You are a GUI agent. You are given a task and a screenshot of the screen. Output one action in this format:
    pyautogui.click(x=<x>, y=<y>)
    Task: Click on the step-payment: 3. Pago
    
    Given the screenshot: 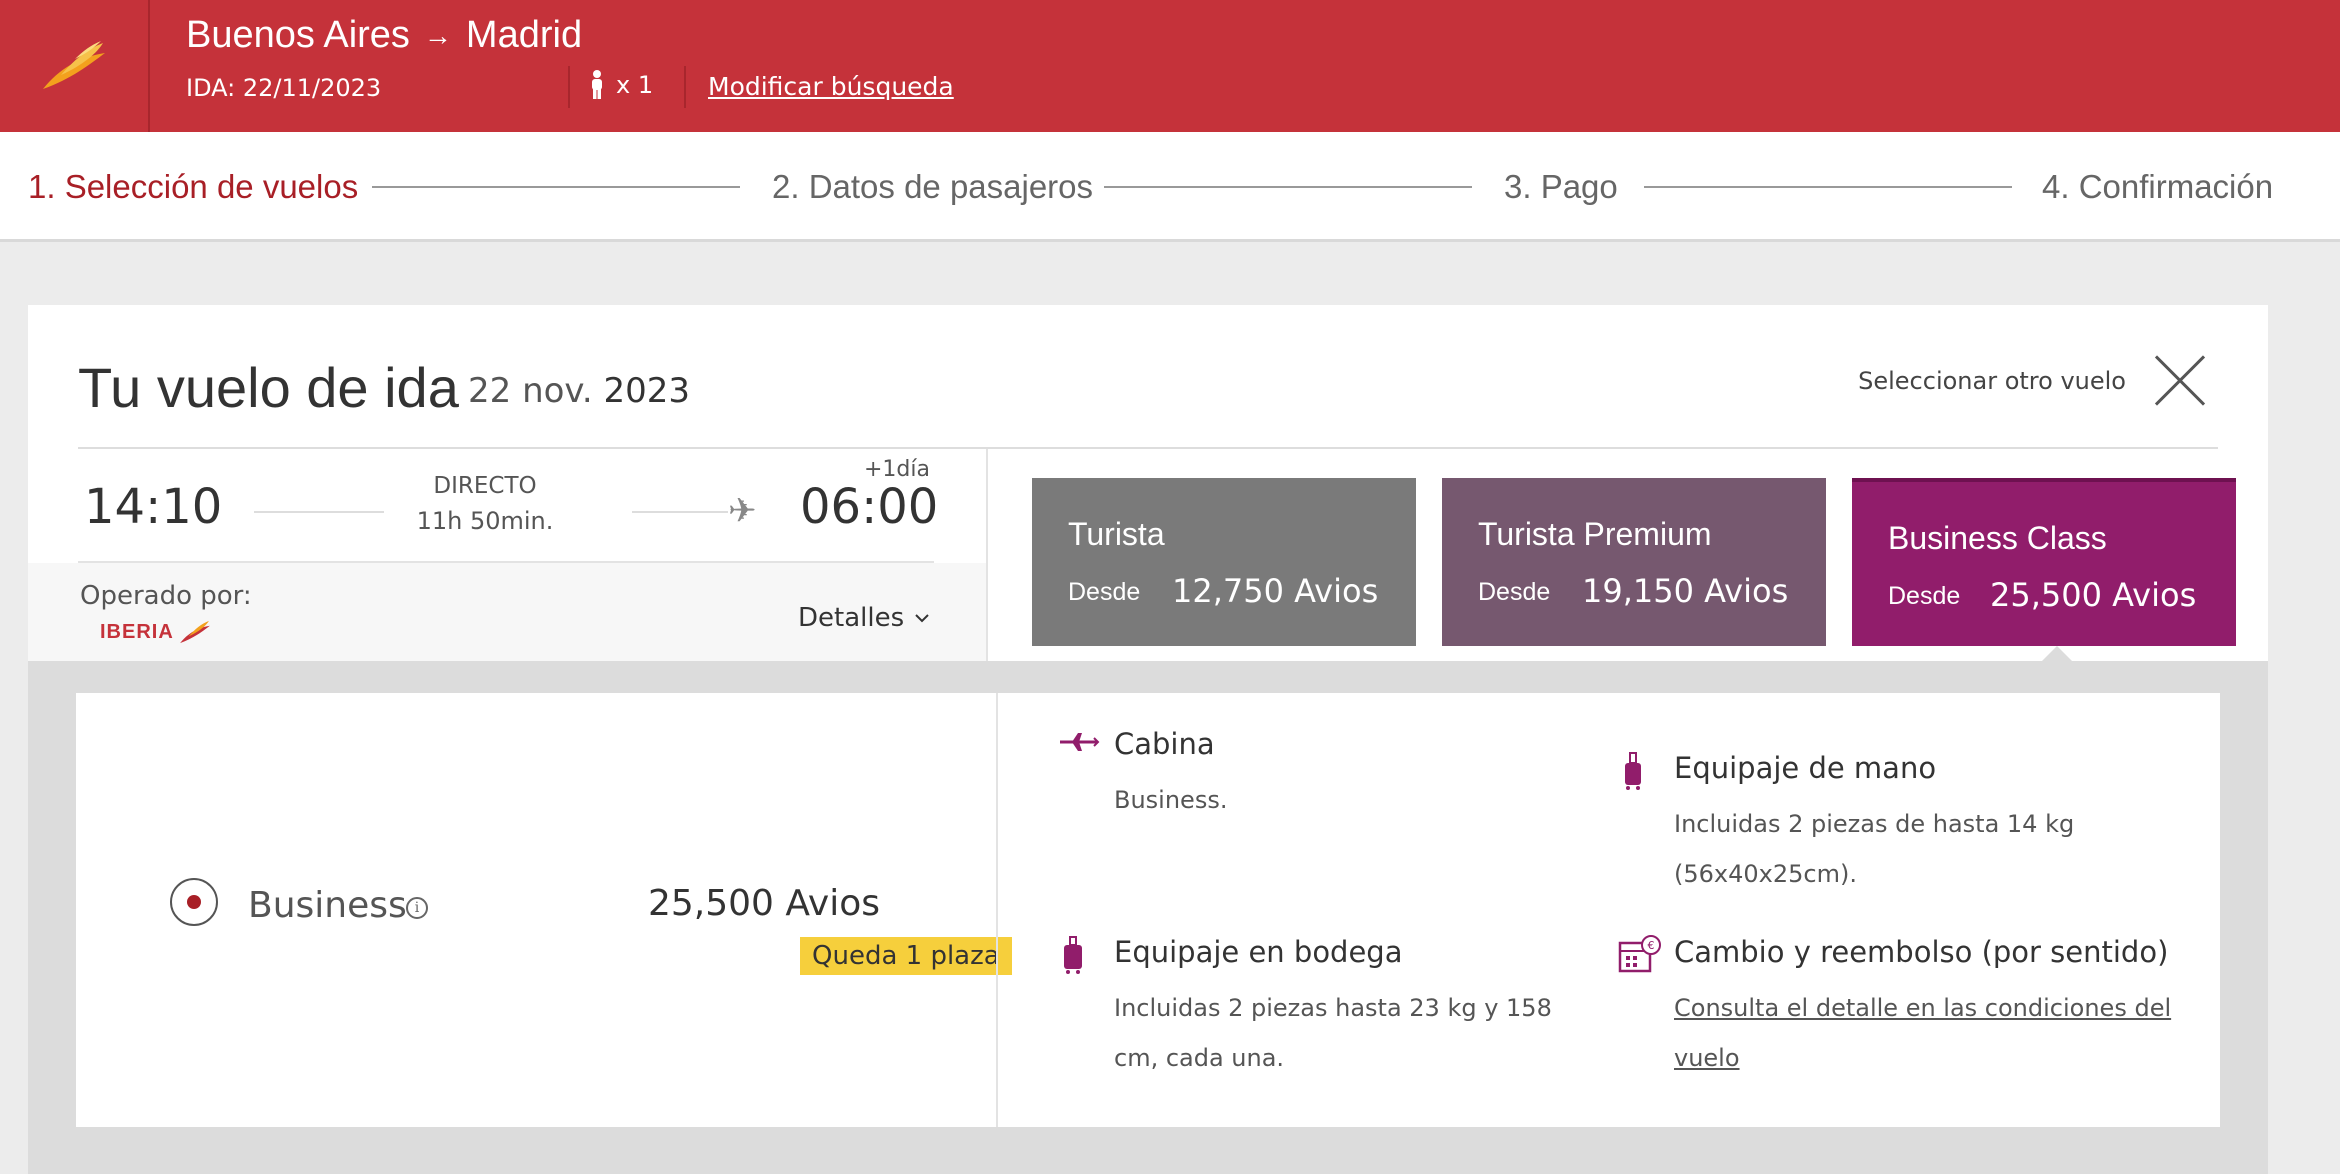 What is the action you would take?
    pyautogui.click(x=1561, y=186)
    